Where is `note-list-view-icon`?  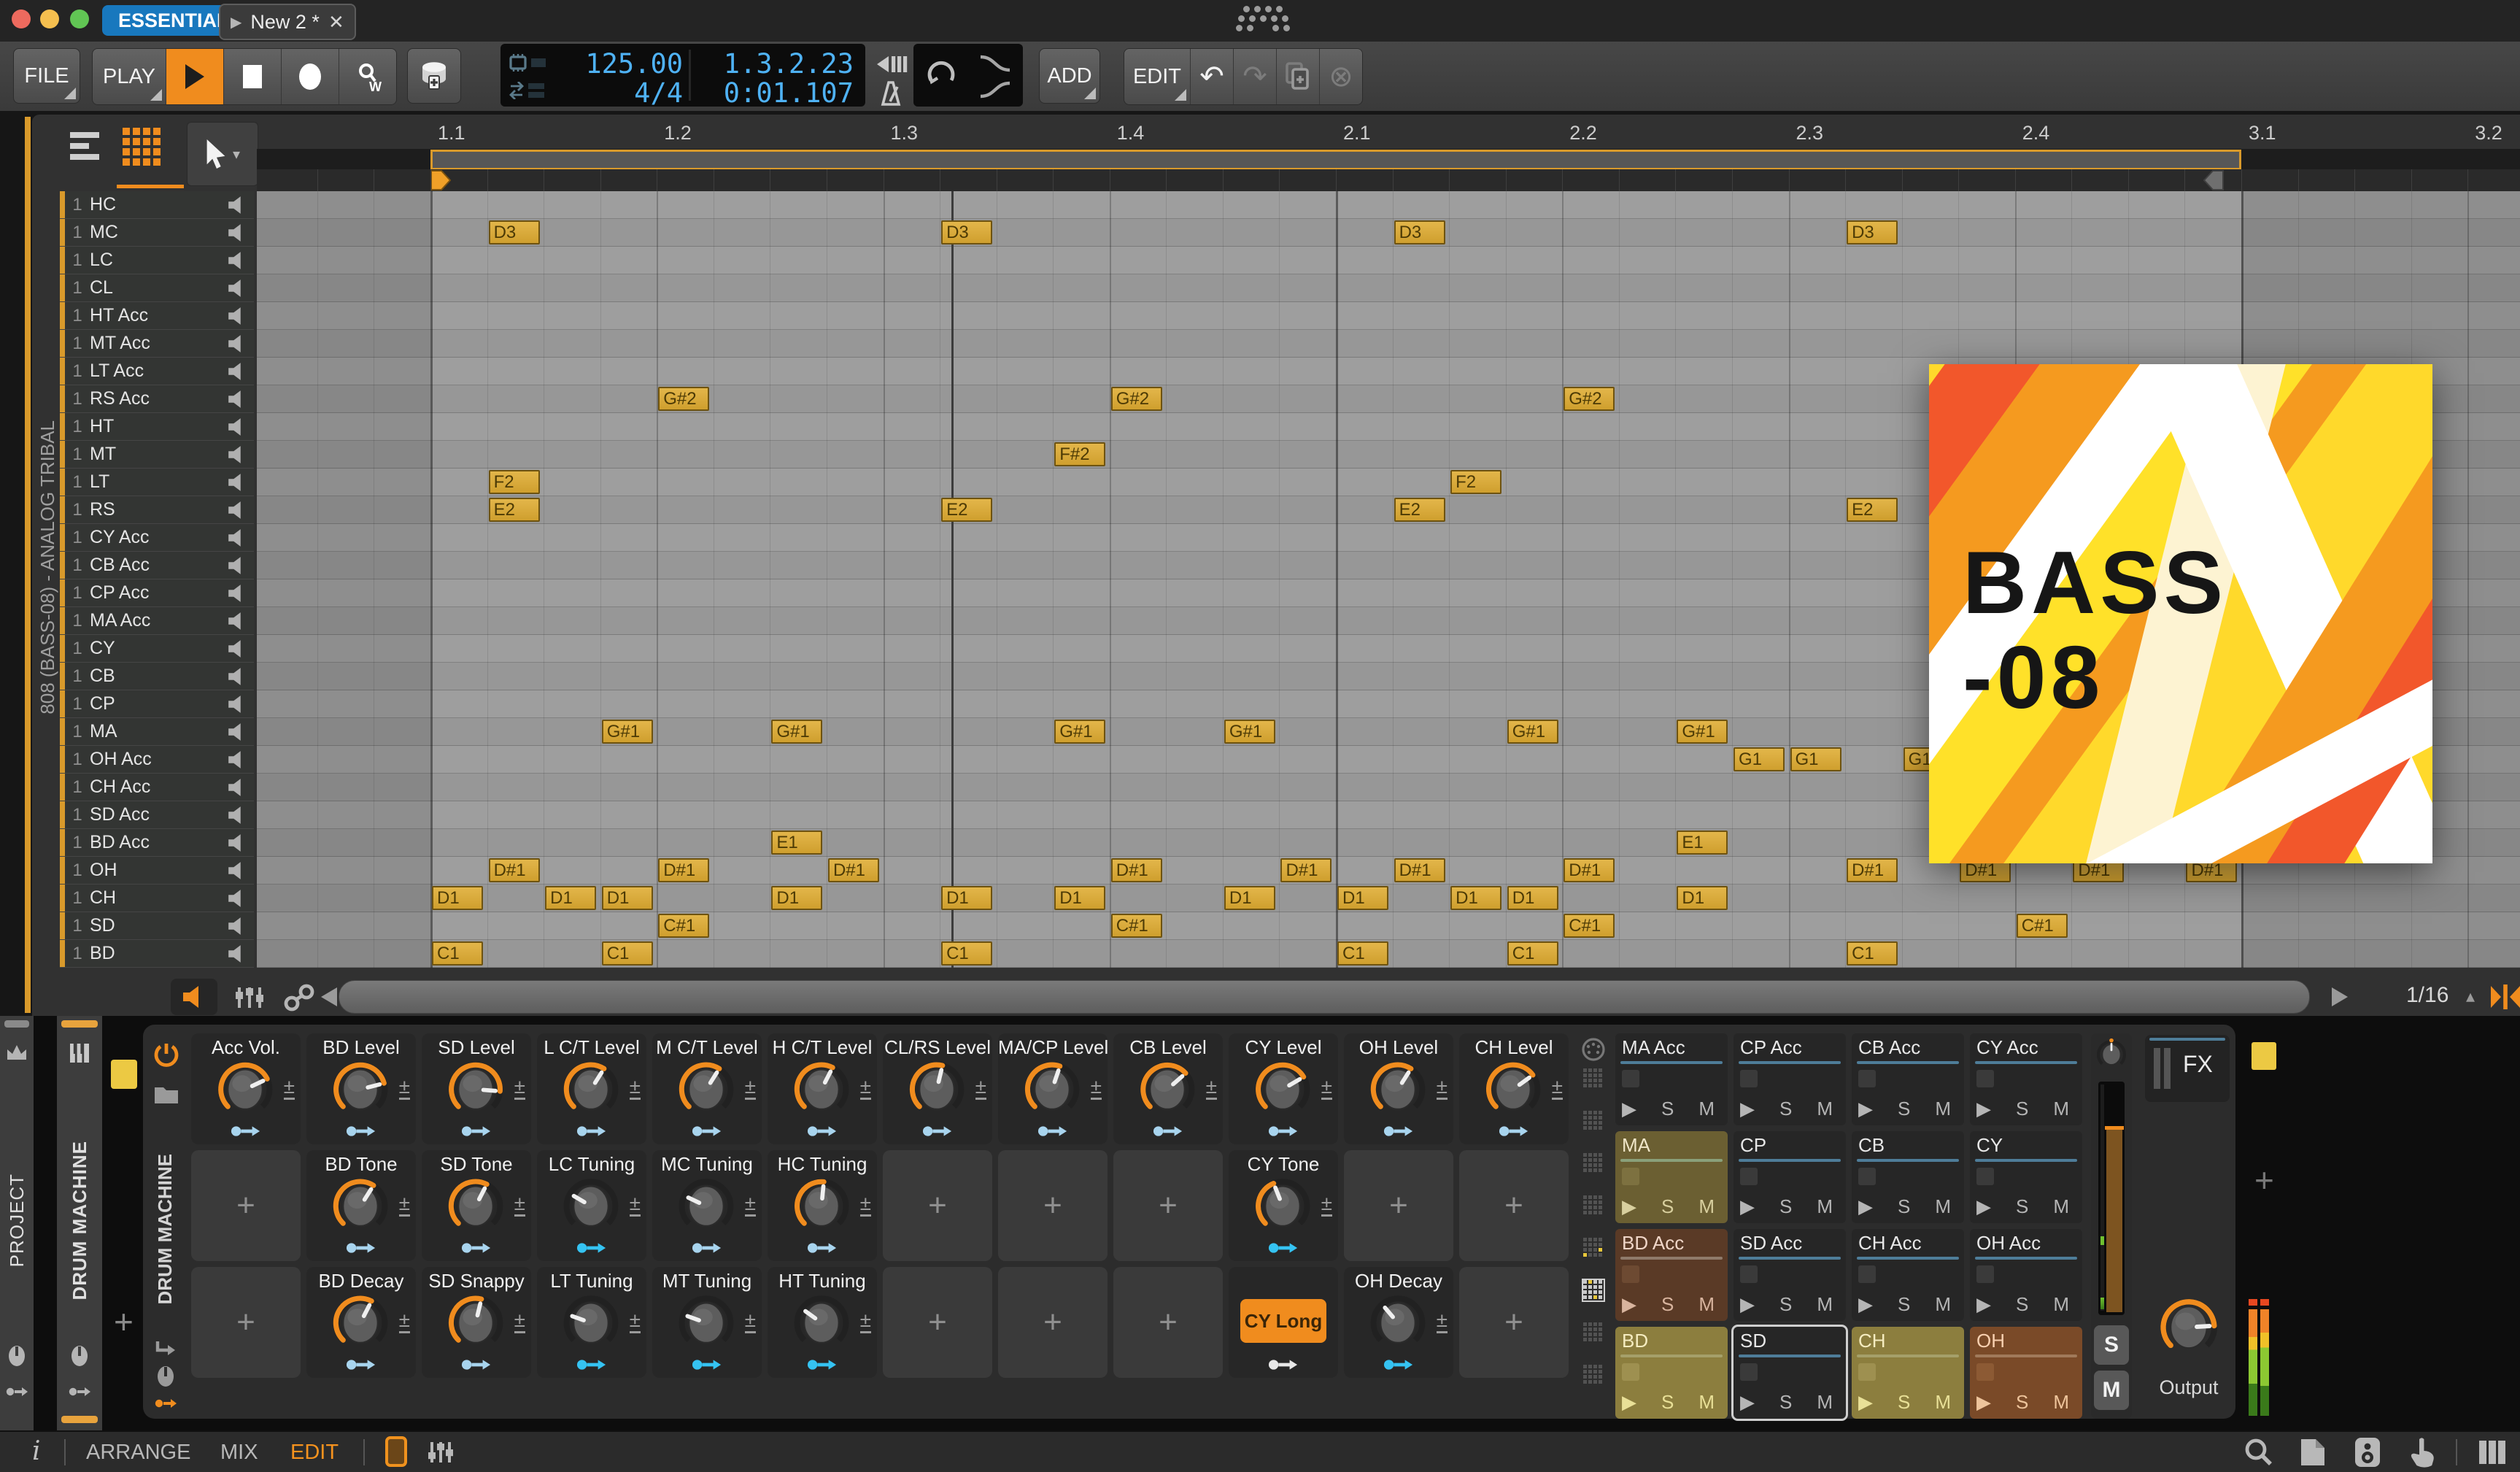
note-list-view-icon is located at coordinates (88, 146).